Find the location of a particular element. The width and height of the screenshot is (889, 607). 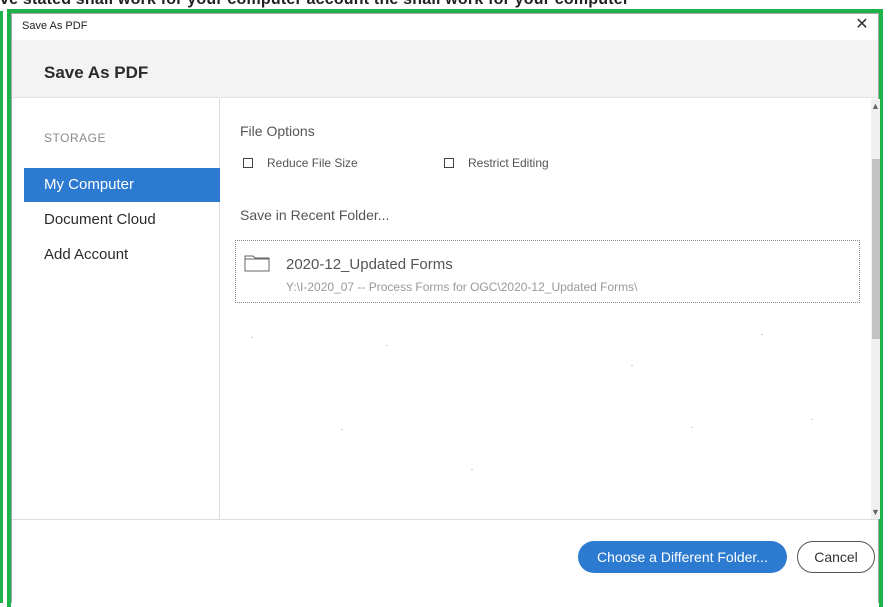

sidebar-item-label: My Computer is located at coordinates (89, 184).